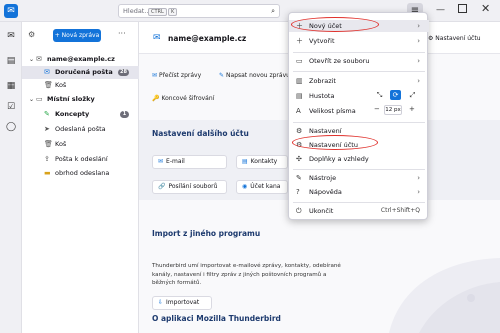  What do you see at coordinates (173, 12) in the screenshot?
I see `kbd-k-hint: K` at bounding box center [173, 12].